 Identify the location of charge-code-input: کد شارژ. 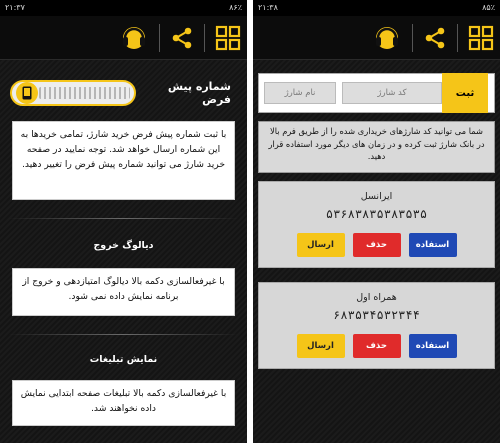
(392, 93).